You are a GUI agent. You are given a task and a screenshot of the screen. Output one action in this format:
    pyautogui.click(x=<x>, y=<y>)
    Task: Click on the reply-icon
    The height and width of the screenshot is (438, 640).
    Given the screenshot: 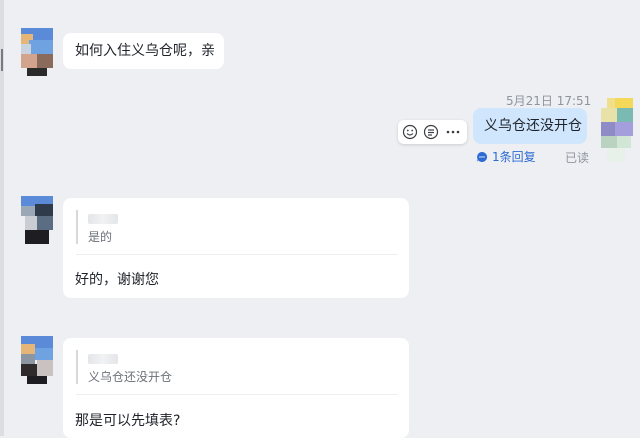 What is the action you would take?
    pyautogui.click(x=431, y=132)
    